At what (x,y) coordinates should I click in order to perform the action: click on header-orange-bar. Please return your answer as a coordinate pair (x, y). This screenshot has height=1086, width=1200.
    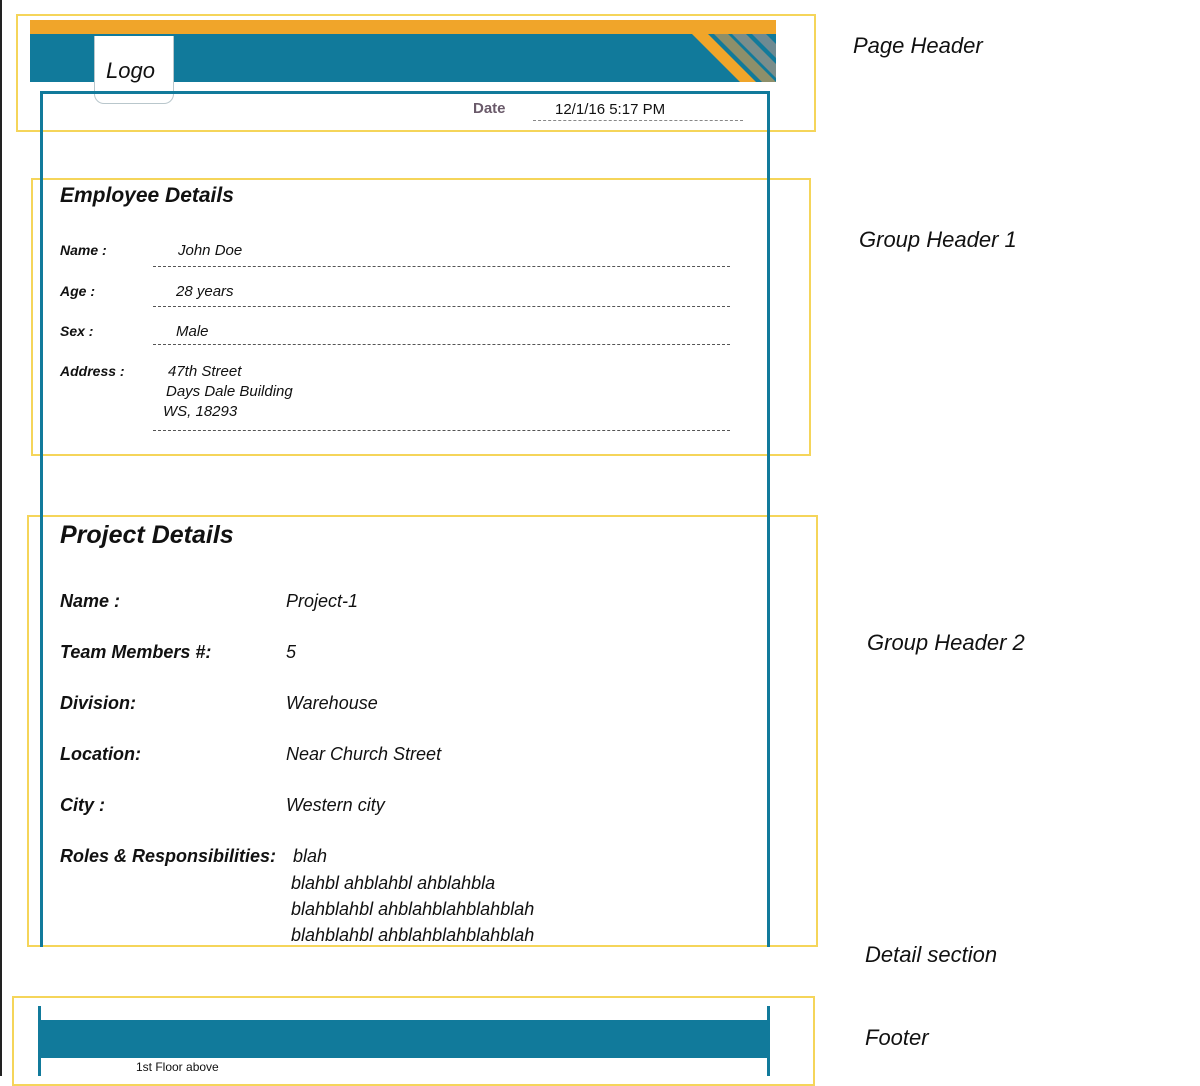
    Looking at the image, I should click on (403, 27).